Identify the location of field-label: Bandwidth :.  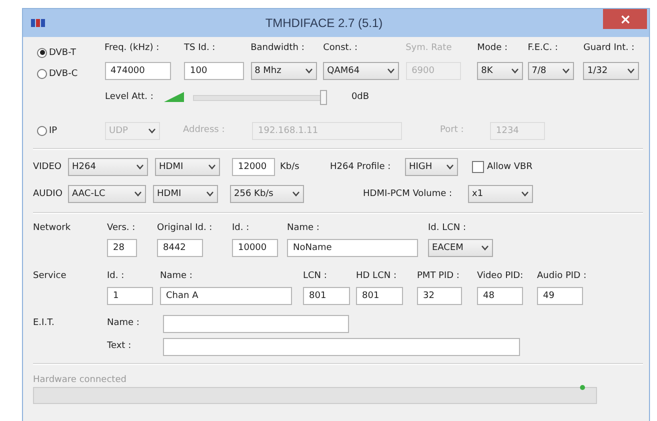
(278, 48).